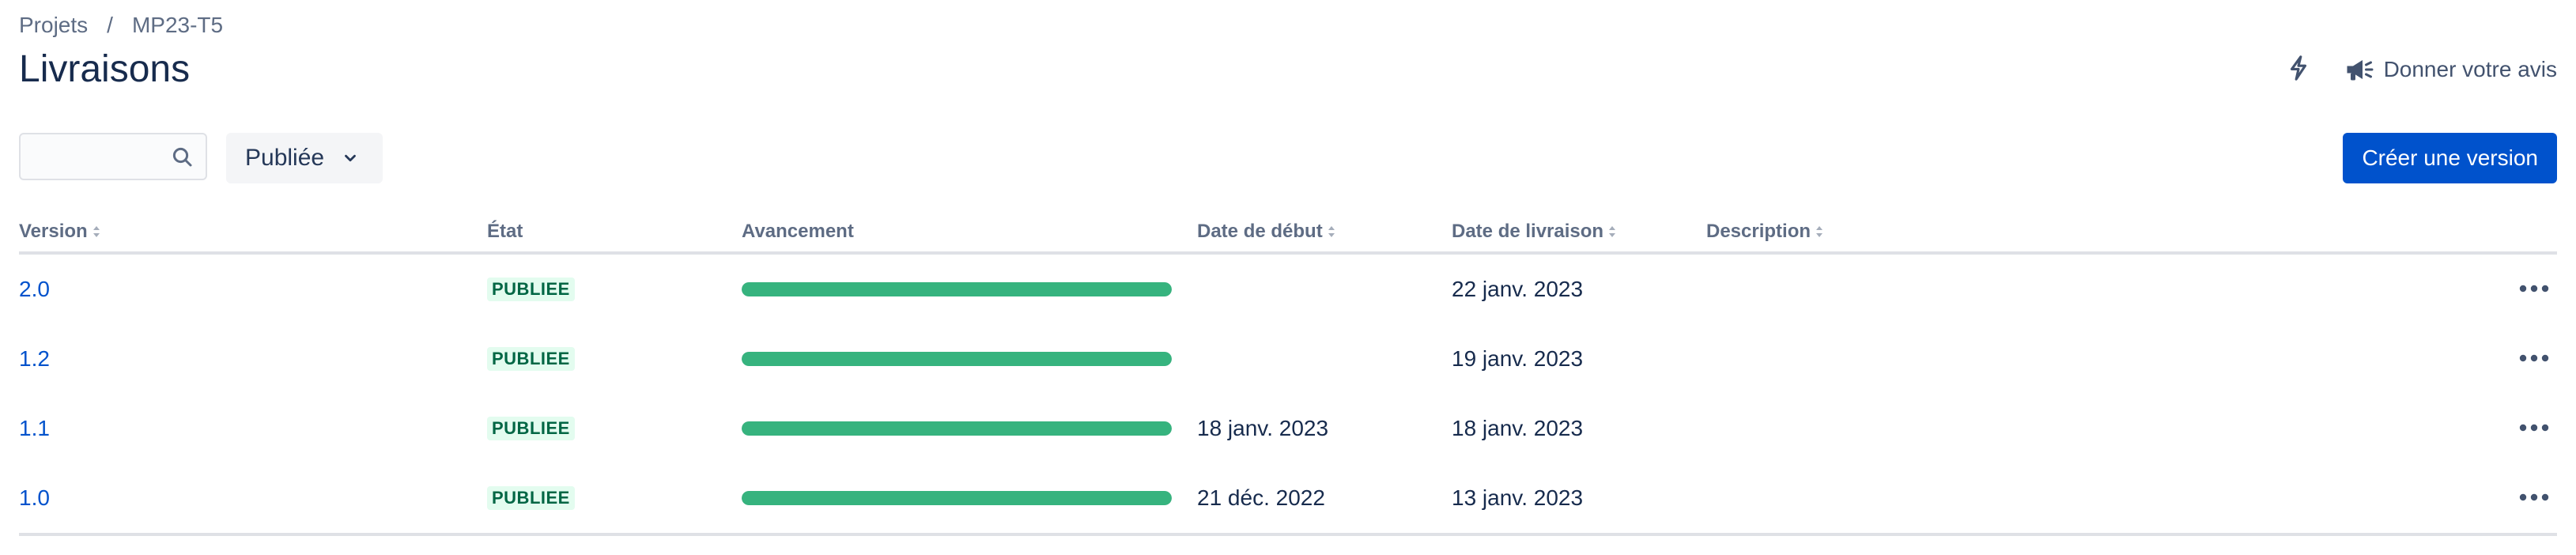 This screenshot has height=555, width=2576. Describe the element at coordinates (53, 231) in the screenshot. I see `column-header-label: Version` at that location.